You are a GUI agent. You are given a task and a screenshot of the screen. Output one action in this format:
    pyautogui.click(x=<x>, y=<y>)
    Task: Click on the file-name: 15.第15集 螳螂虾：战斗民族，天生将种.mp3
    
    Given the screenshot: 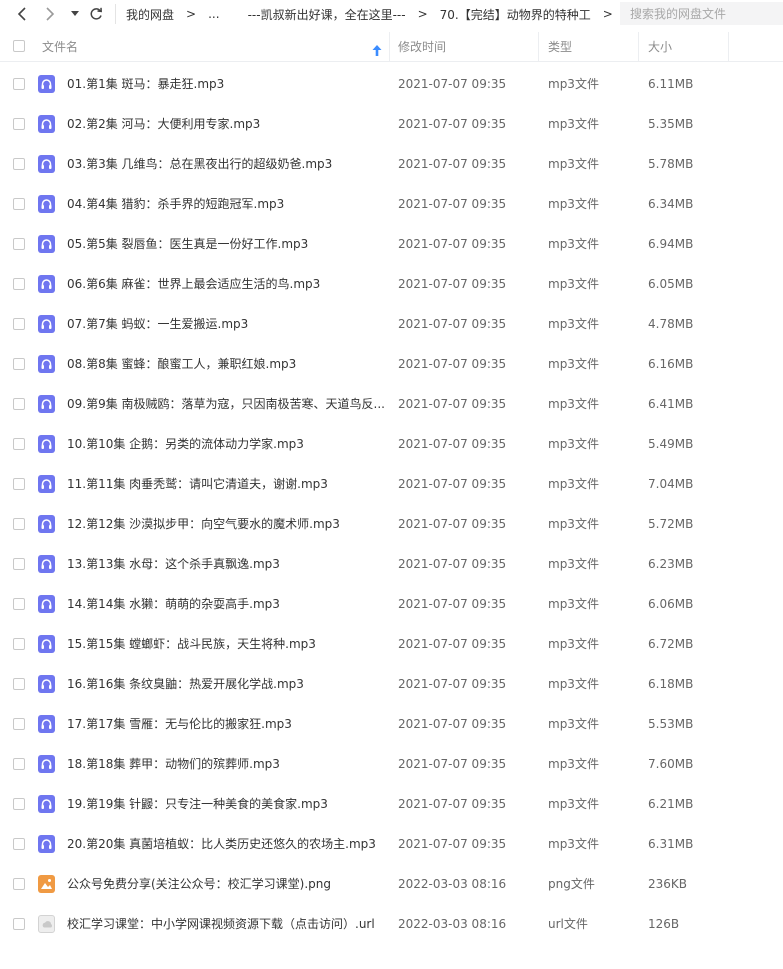 What is the action you would take?
    pyautogui.click(x=227, y=644)
    